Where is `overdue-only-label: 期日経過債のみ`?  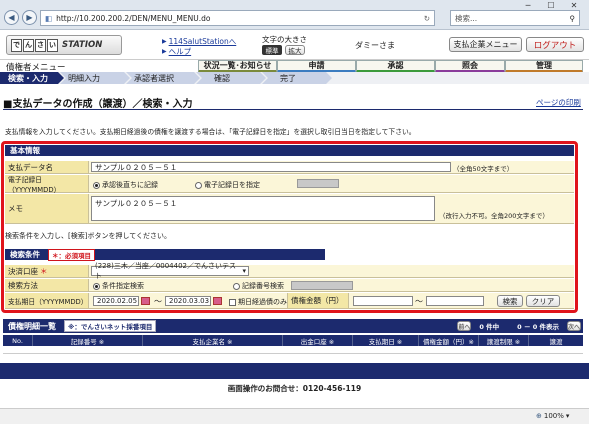
overdue-only-label: 期日経過債のみ is located at coordinates (262, 302).